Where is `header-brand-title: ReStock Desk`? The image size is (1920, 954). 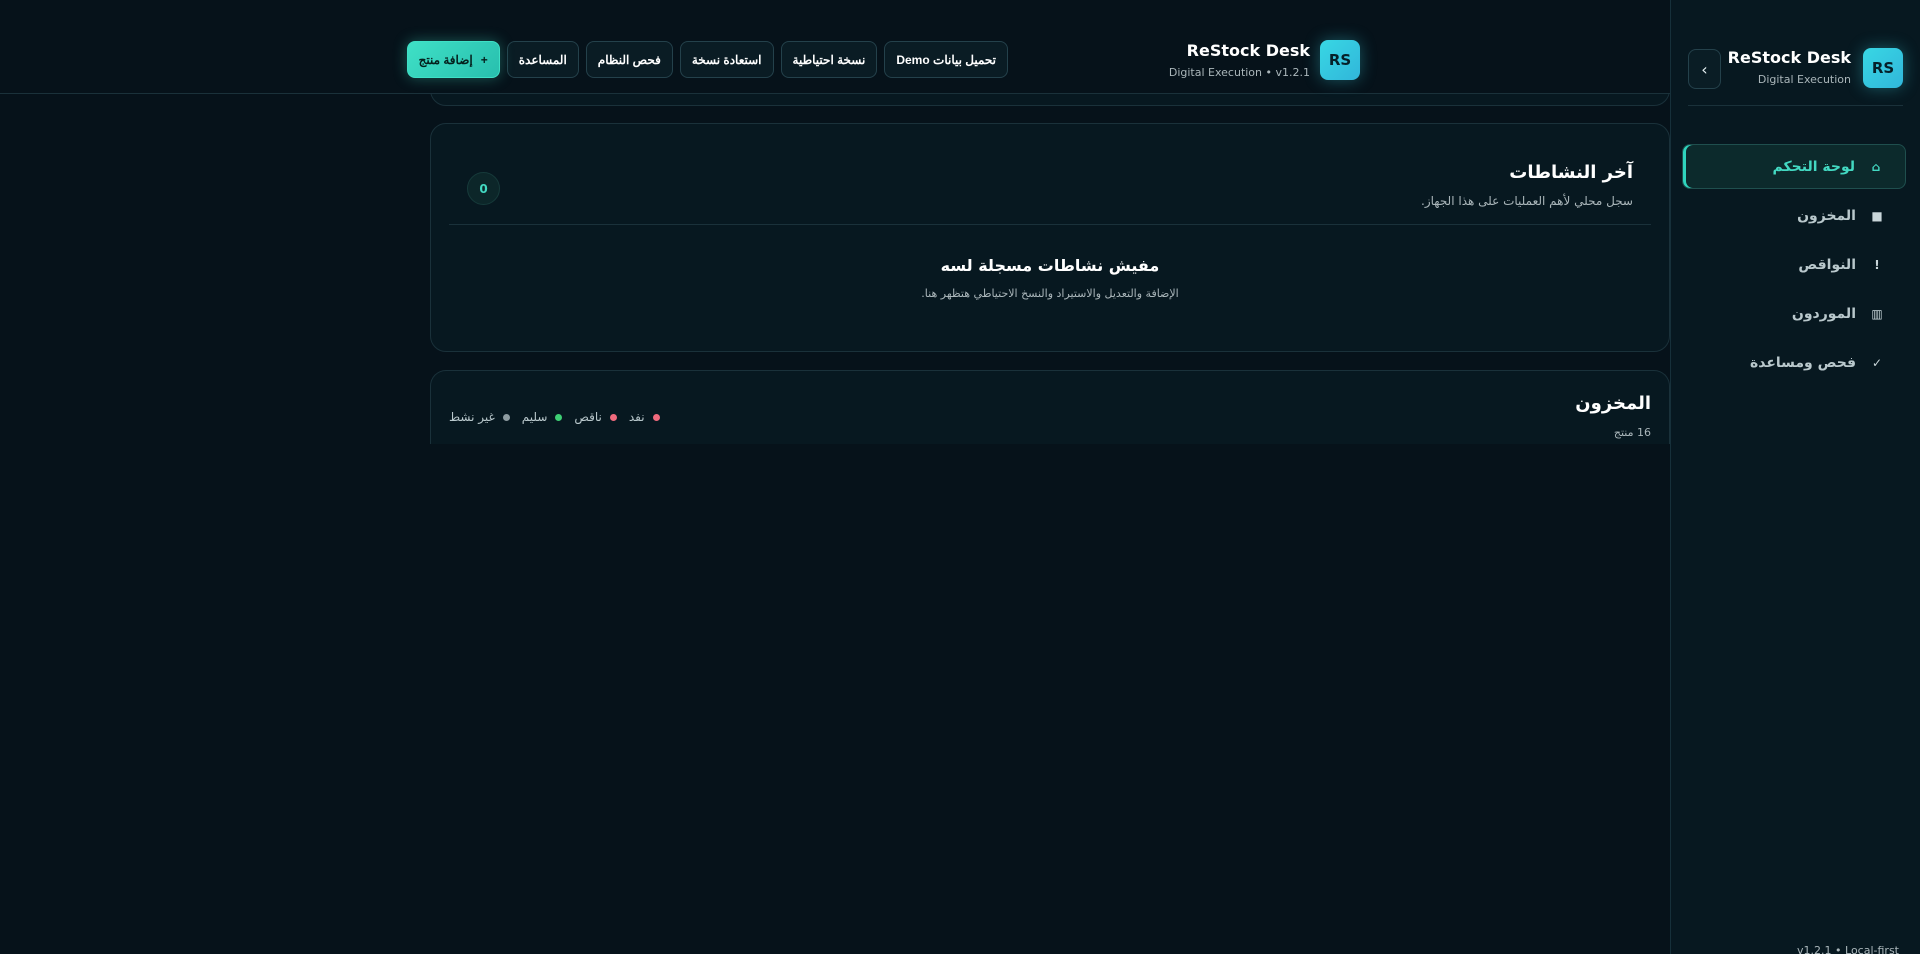 header-brand-title: ReStock Desk is located at coordinates (1248, 50).